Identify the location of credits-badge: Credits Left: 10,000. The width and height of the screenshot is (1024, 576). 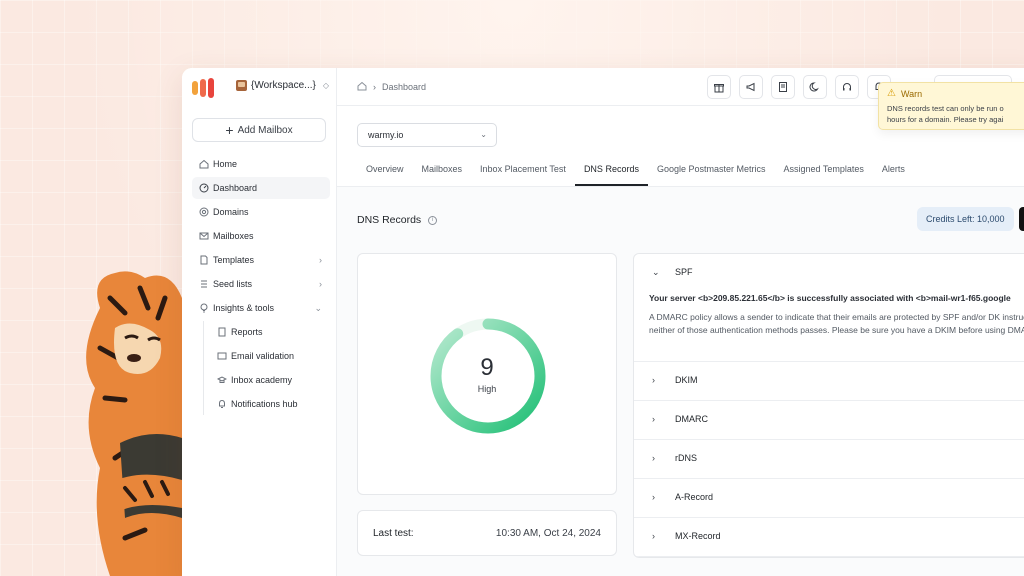
(965, 219).